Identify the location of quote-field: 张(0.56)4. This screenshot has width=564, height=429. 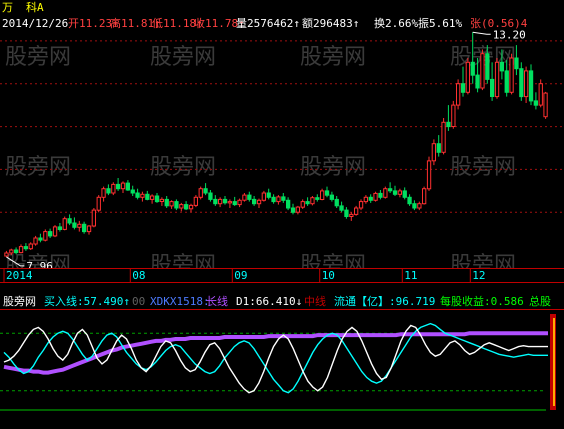
(499, 23).